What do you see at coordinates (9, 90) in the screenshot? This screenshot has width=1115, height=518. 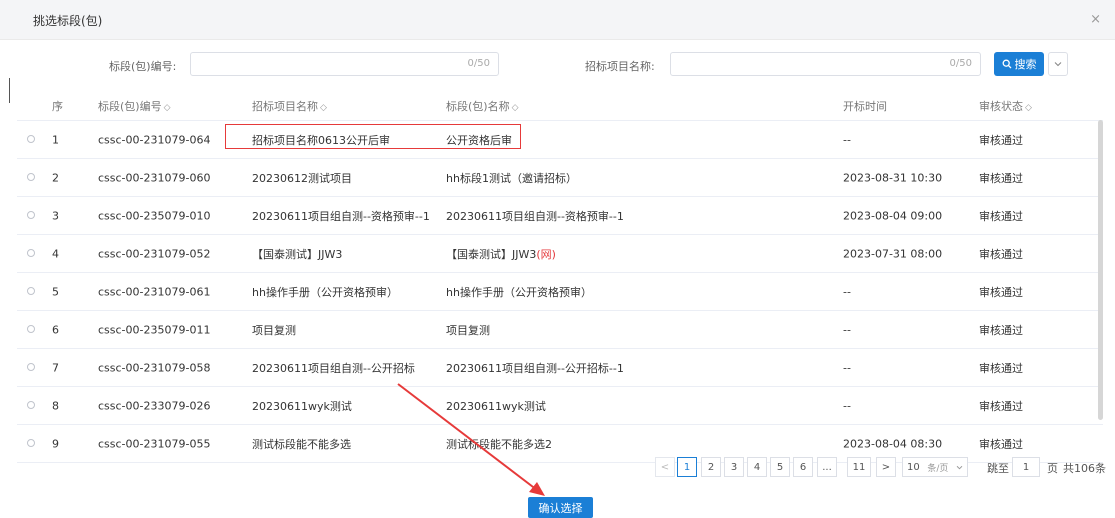 I see `text-cursor` at bounding box center [9, 90].